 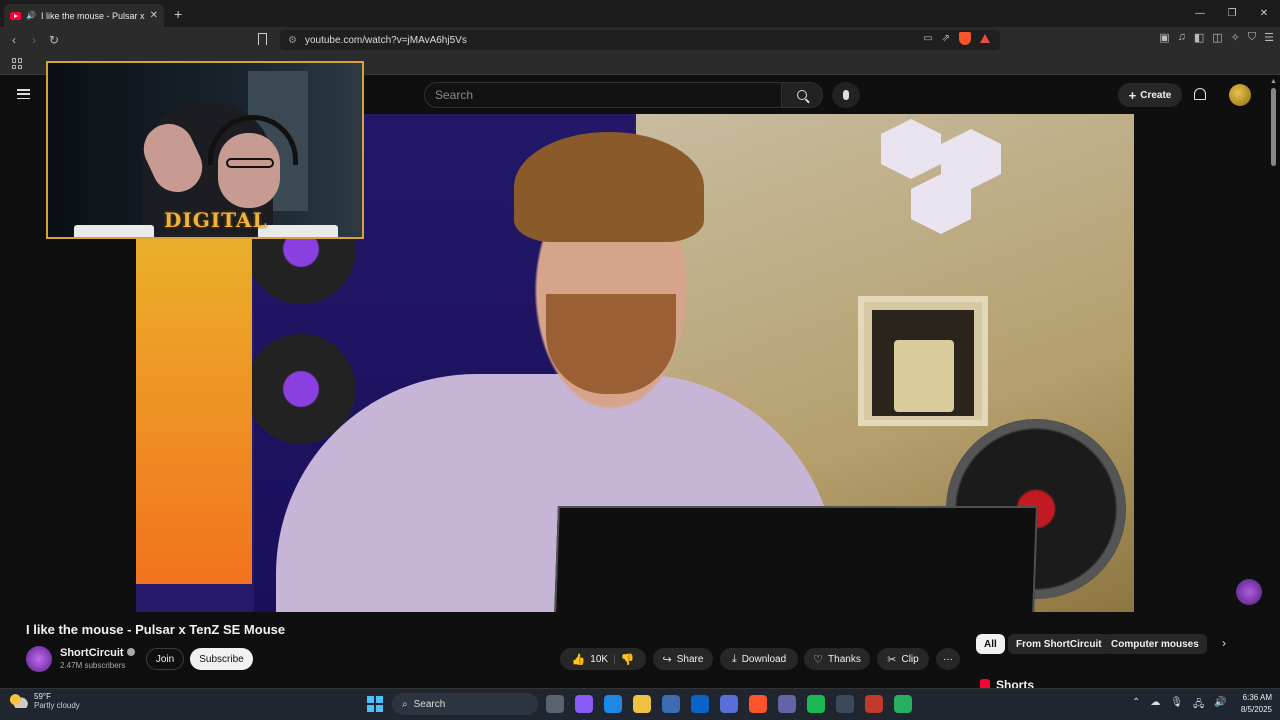 I want to click on verified-icon, so click(x=130, y=652).